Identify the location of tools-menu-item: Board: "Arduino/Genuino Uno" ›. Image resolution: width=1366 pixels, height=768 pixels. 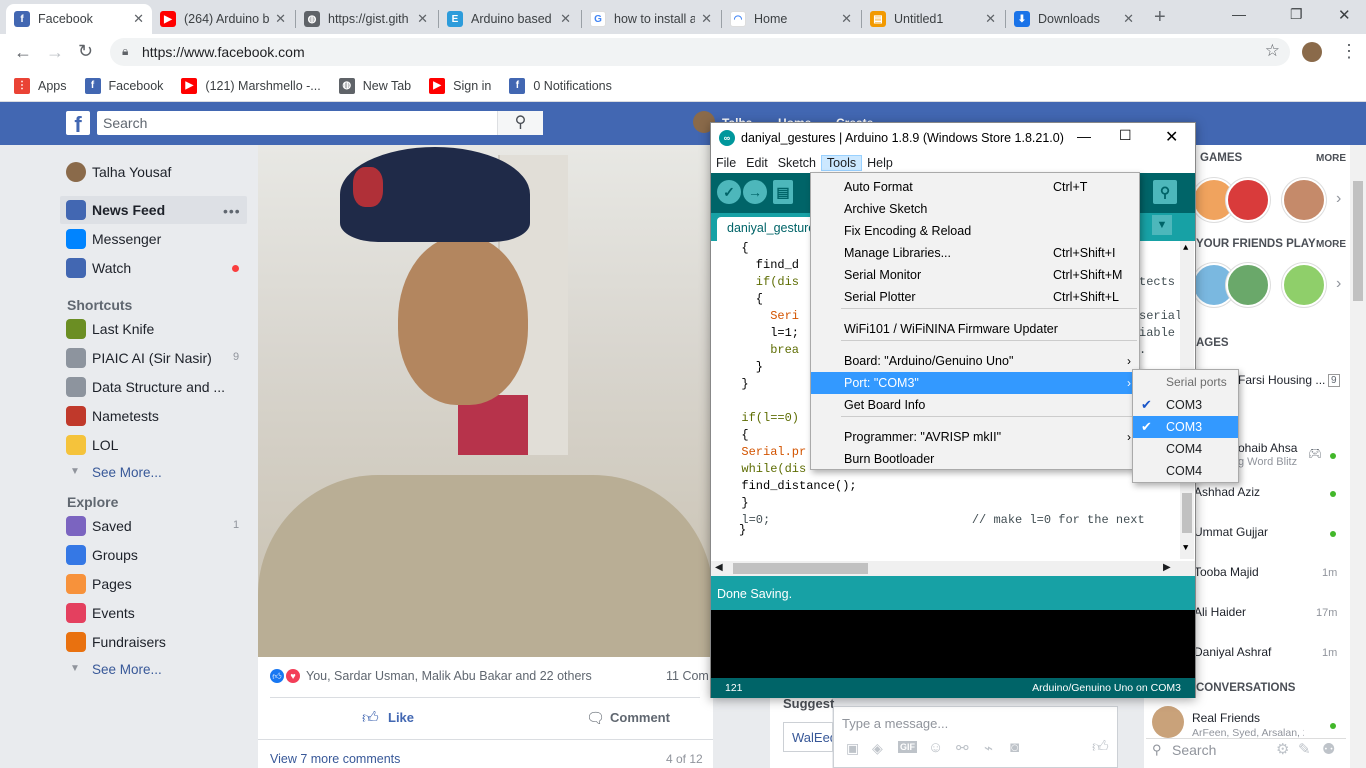
(975, 361).